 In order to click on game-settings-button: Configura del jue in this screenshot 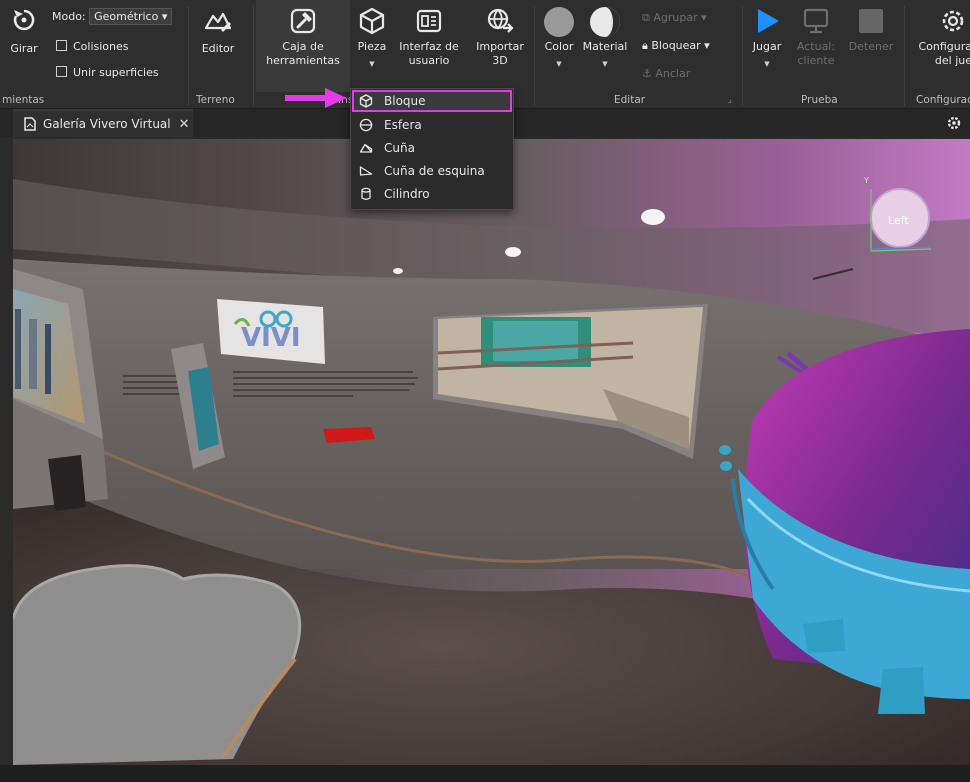, I will do `click(940, 37)`.